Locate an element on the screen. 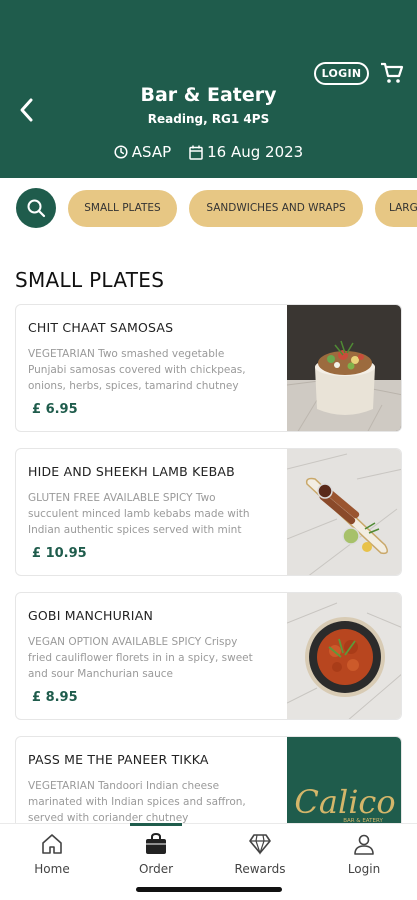 Image resolution: width=417 pixels, height=900 pixels. date-selector: 16 Aug 2023 is located at coordinates (246, 152).